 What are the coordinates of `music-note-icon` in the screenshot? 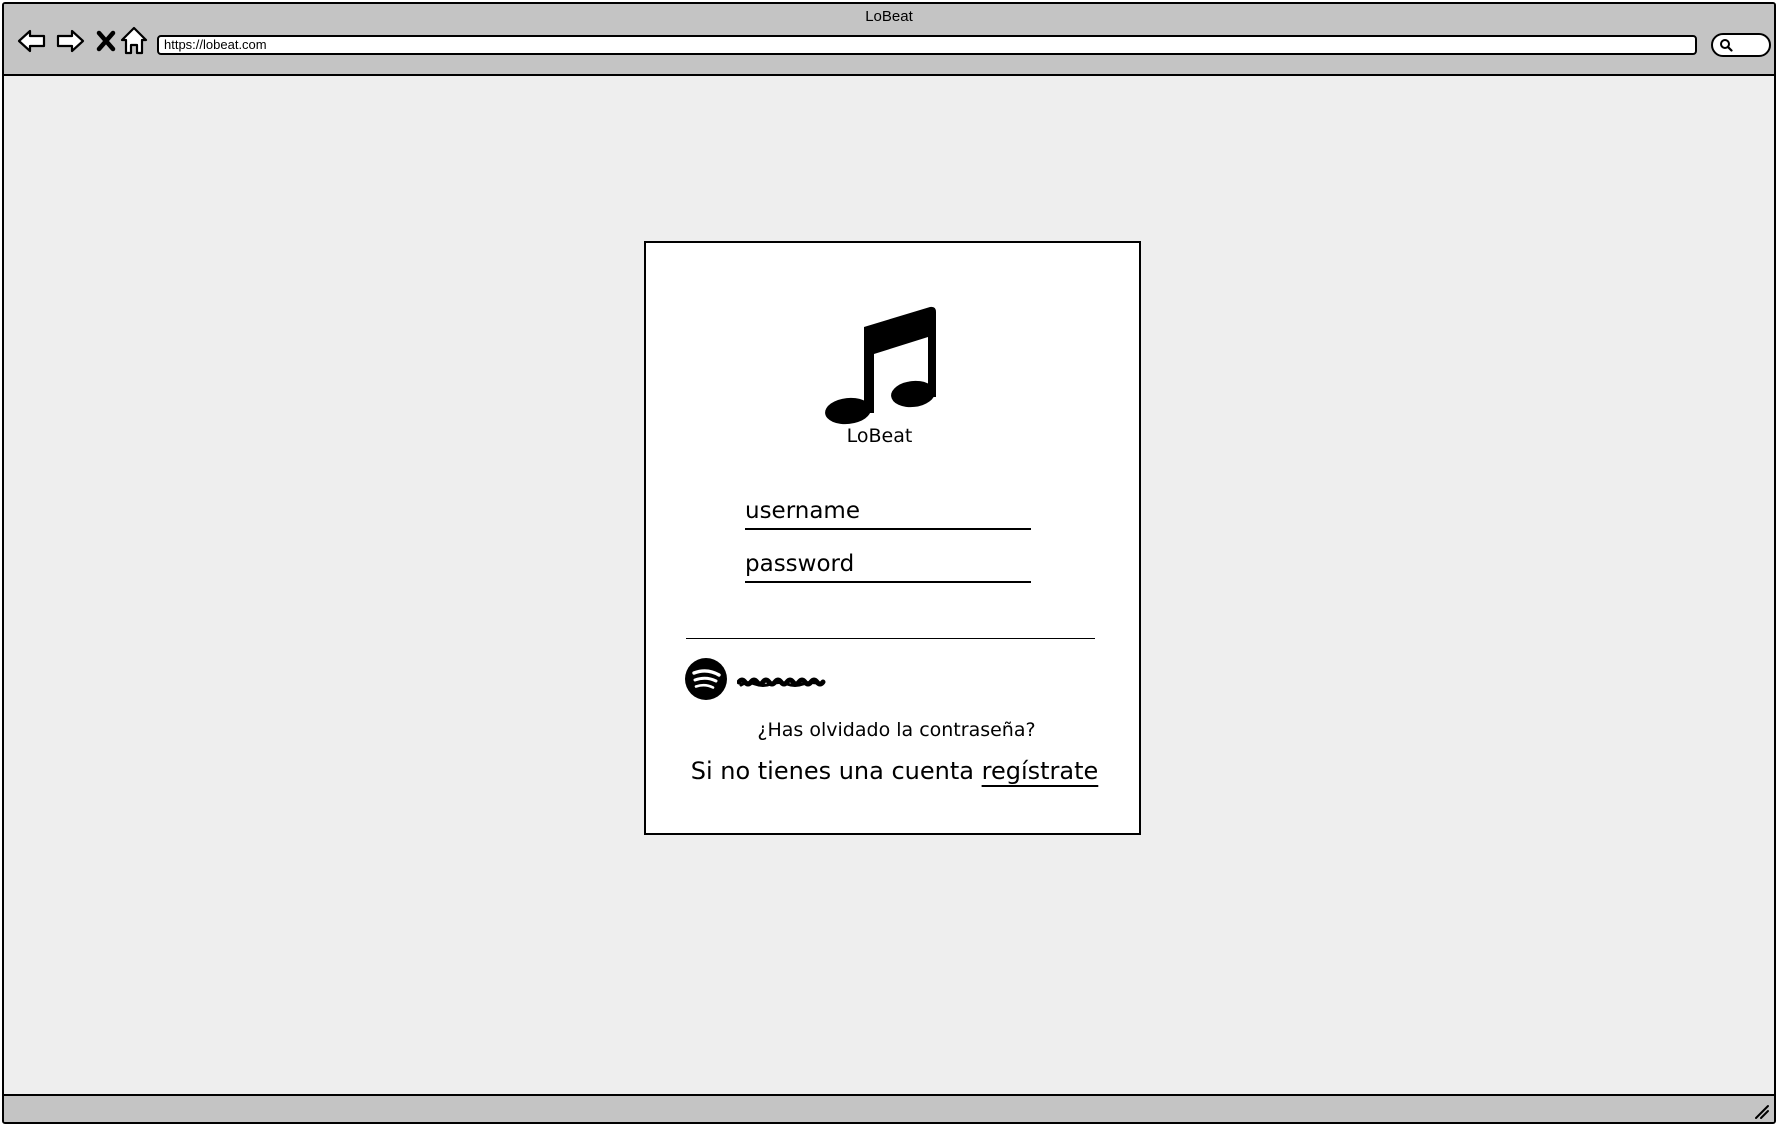 It's located at (880, 365).